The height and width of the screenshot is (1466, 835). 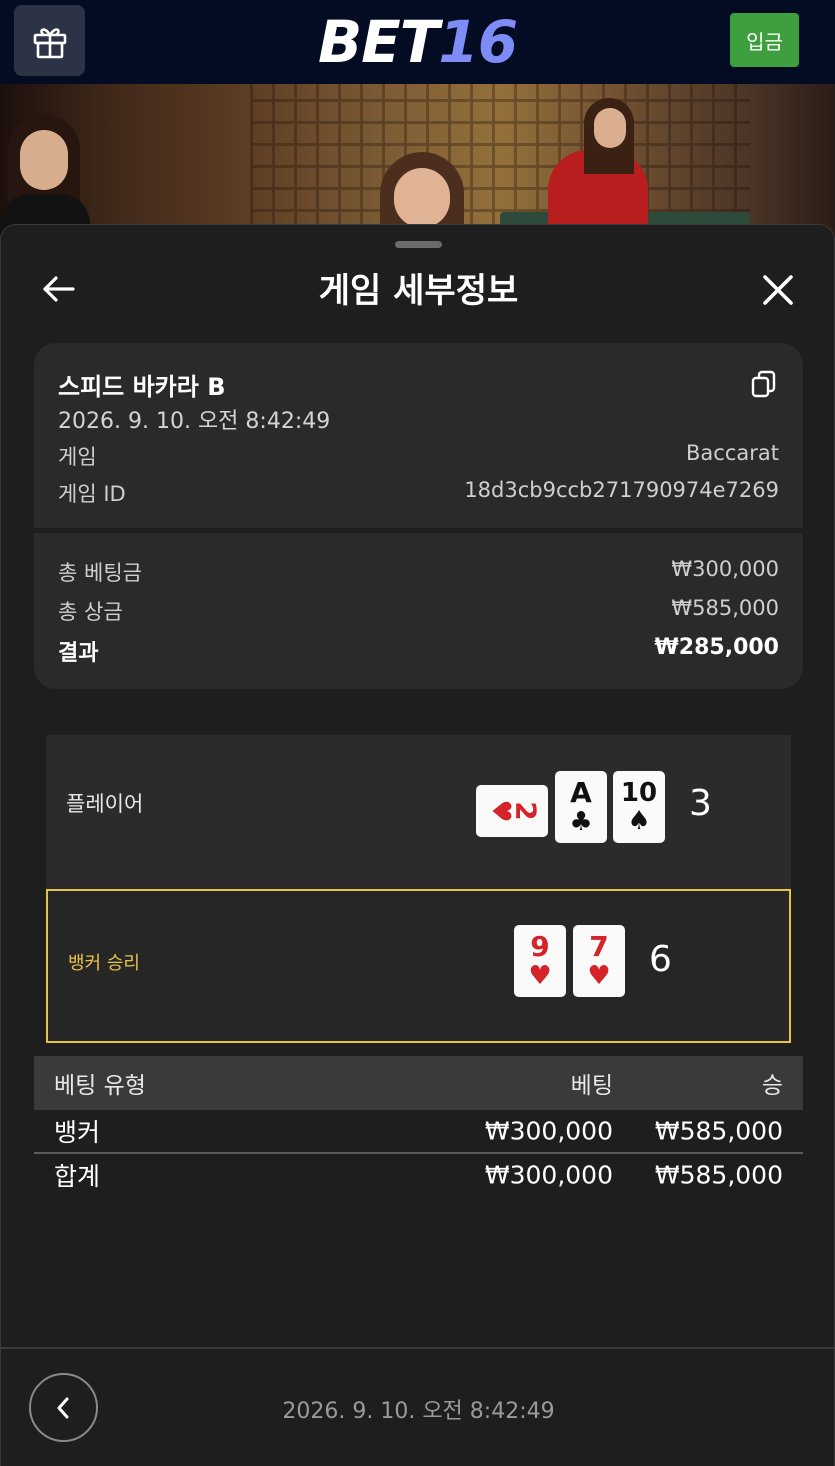 What do you see at coordinates (548, 1175) in the screenshot?
I see `total-bet-cell: ₩300,000` at bounding box center [548, 1175].